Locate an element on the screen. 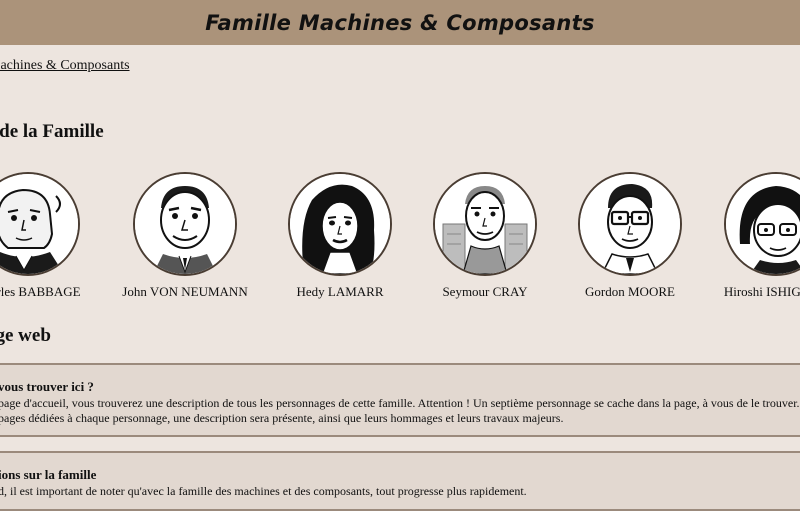  member-card-babbage: Charles BABBAGE is located at coordinates (51, 237).